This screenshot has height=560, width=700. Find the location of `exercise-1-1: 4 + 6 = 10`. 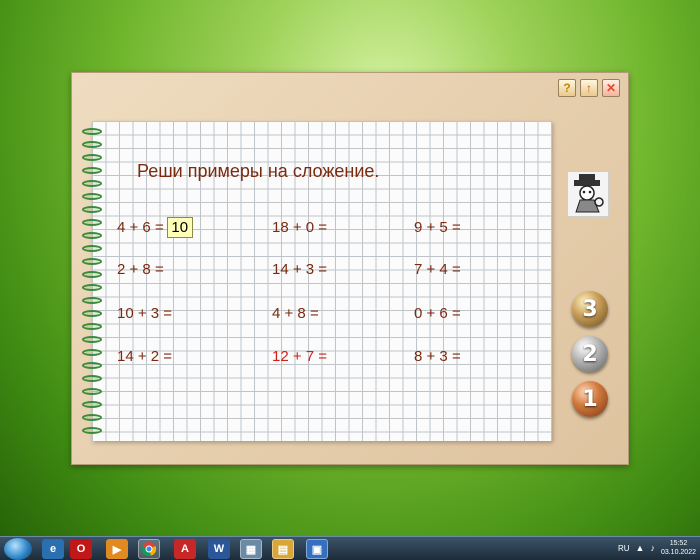

exercise-1-1: 4 + 6 = 10 is located at coordinates (155, 227).